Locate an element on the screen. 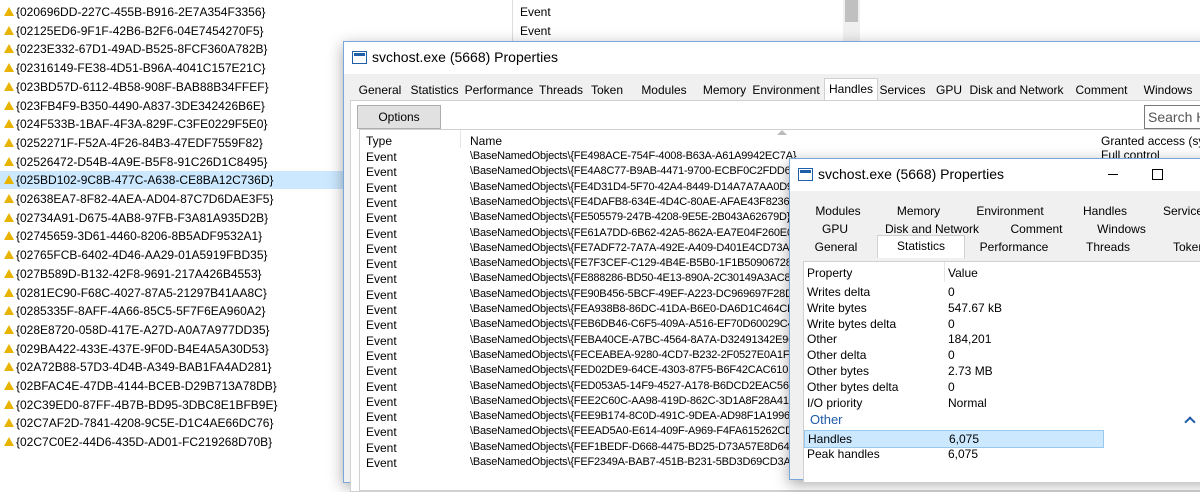  table-row: Write bytes 547.67 kB is located at coordinates (1002, 308).